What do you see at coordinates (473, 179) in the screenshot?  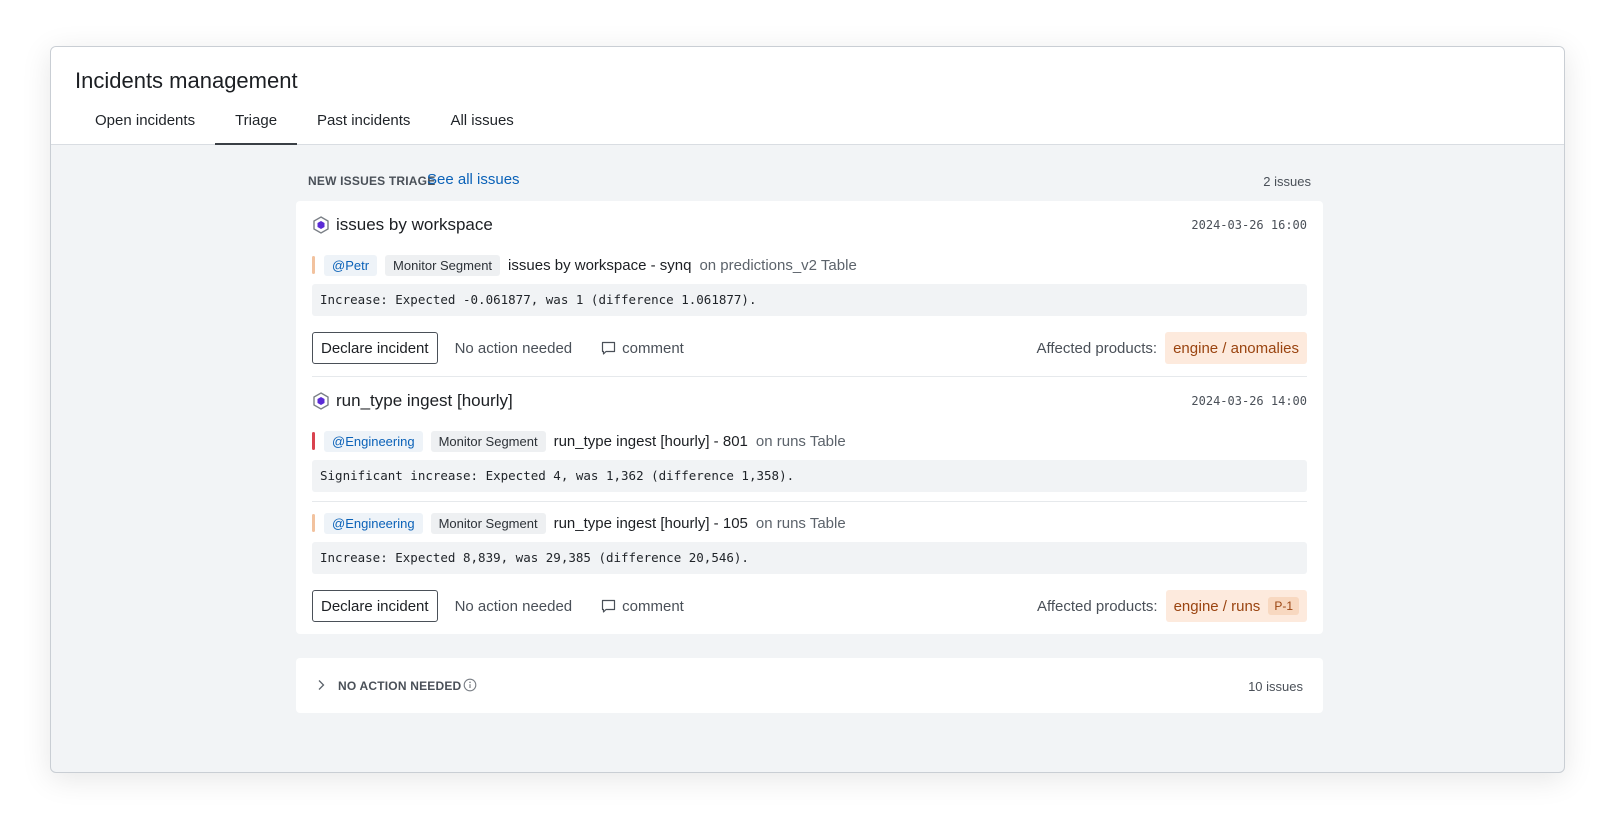 I see `see-all-issues-link: See all issues` at bounding box center [473, 179].